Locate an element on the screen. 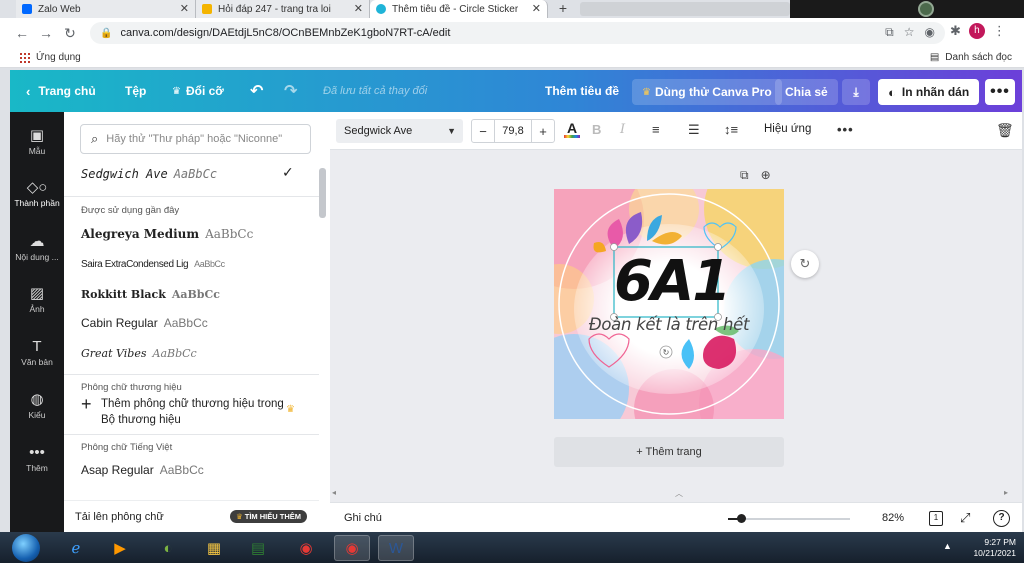  try-pro-button: ♛ Dùng thử Canva Pro is located at coordinates (707, 92).